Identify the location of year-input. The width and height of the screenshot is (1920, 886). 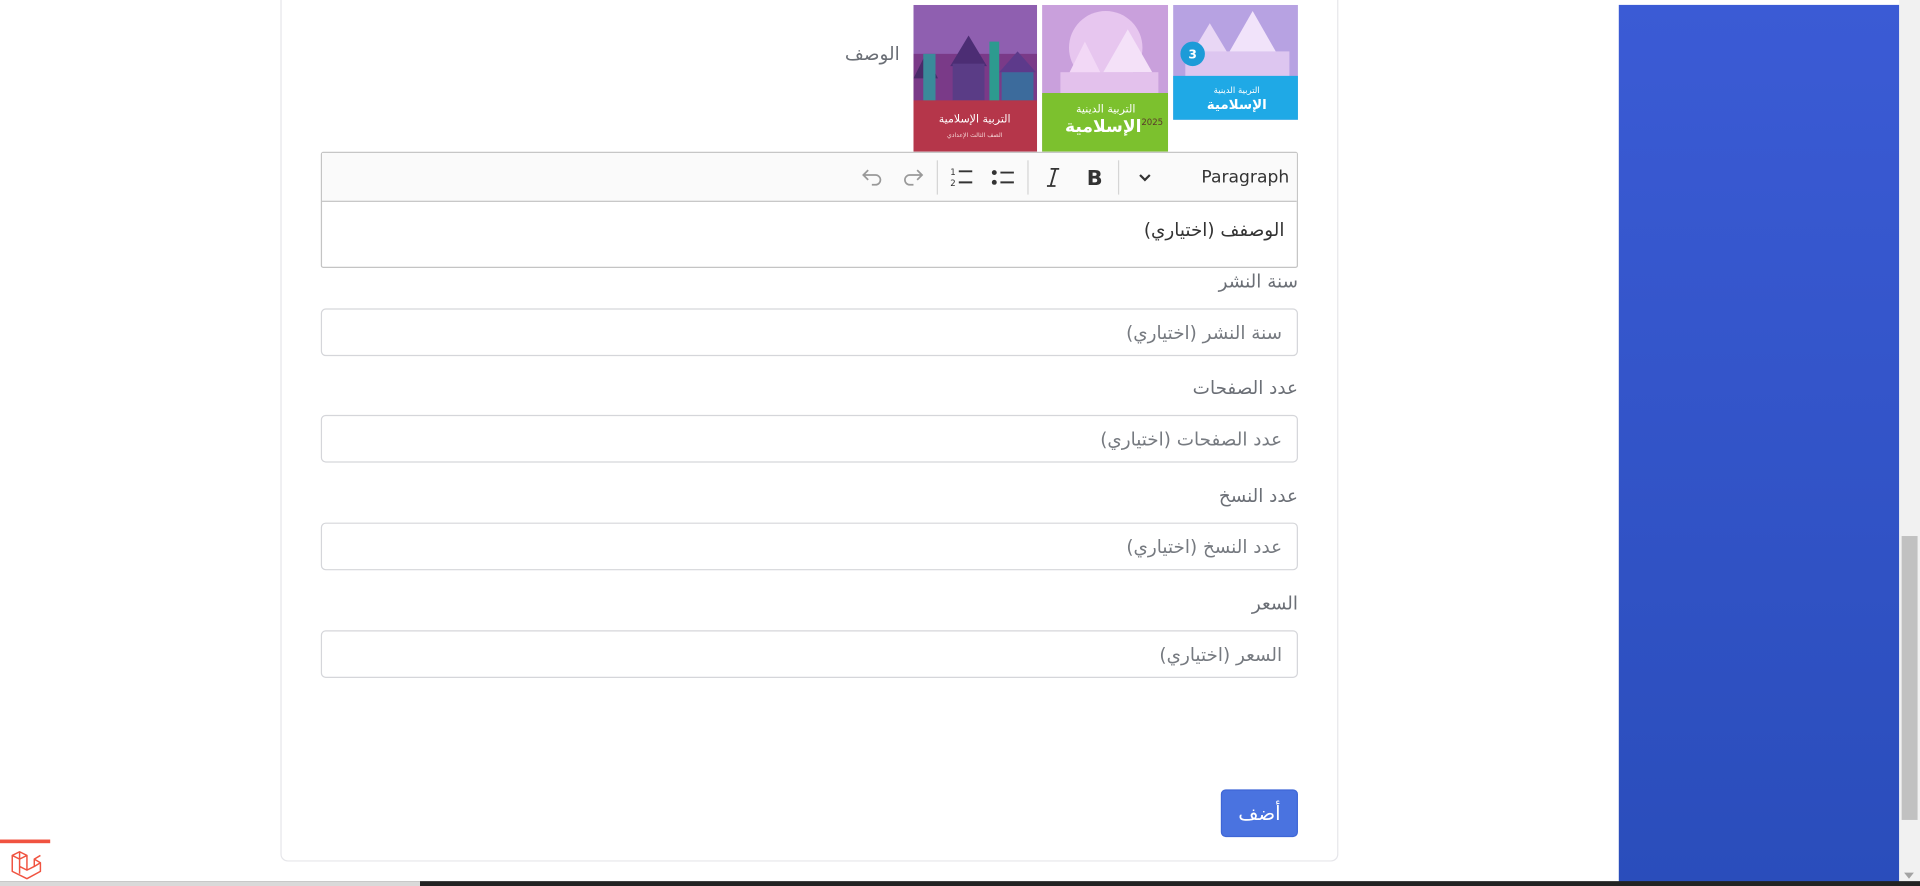
(809, 332).